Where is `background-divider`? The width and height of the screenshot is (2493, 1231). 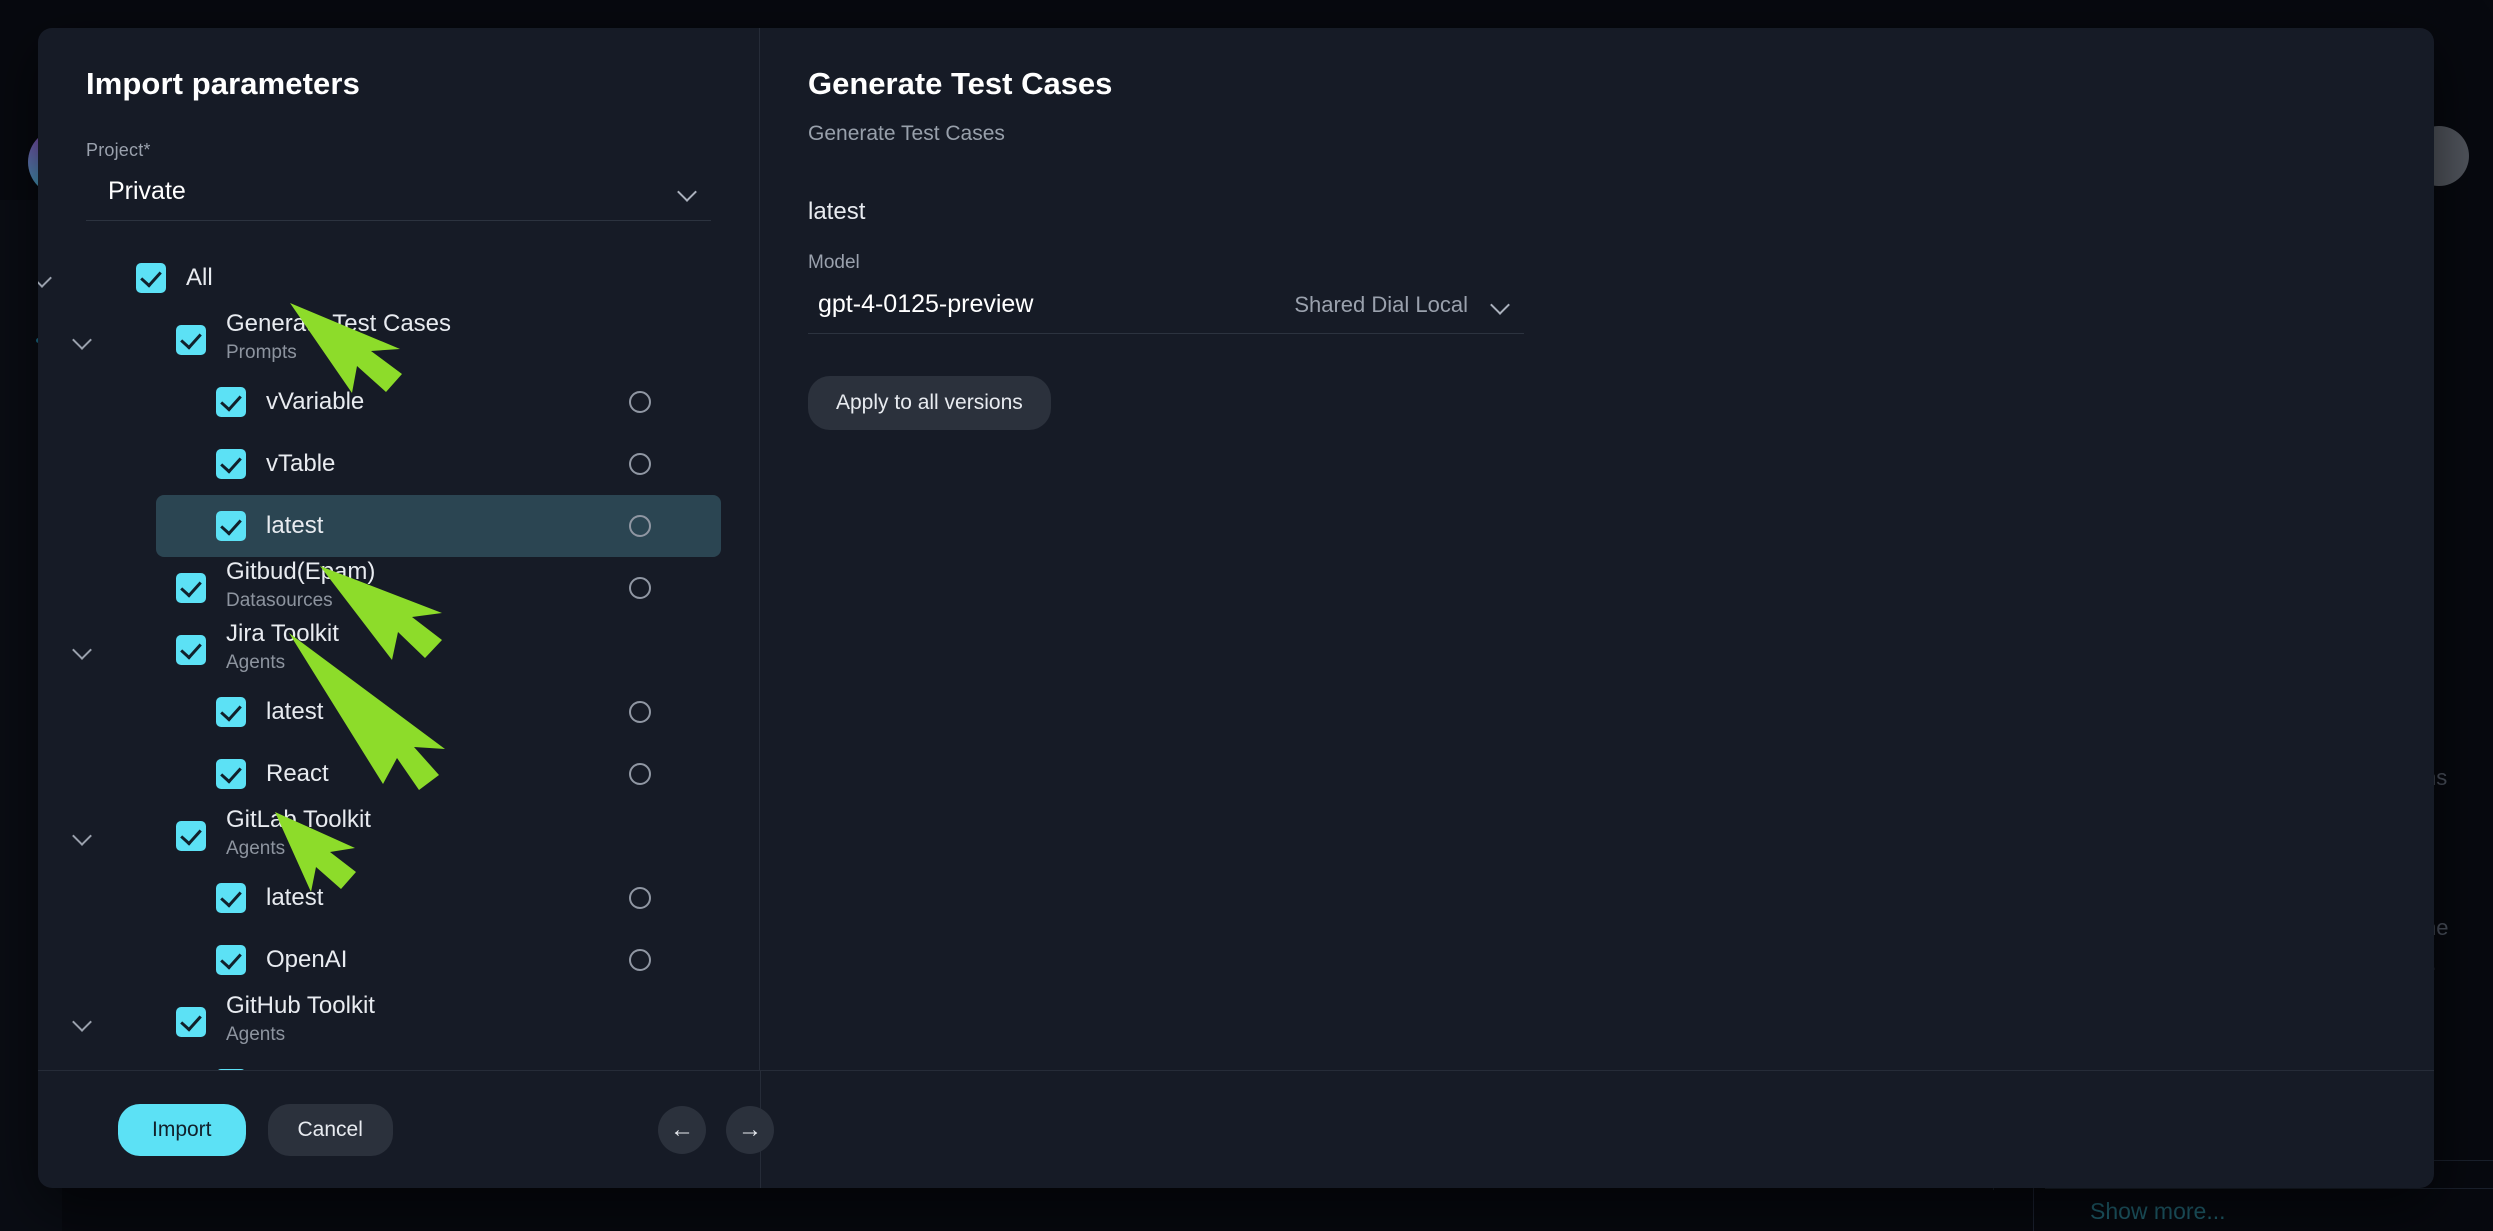
background-divider is located at coordinates (2269, 1188).